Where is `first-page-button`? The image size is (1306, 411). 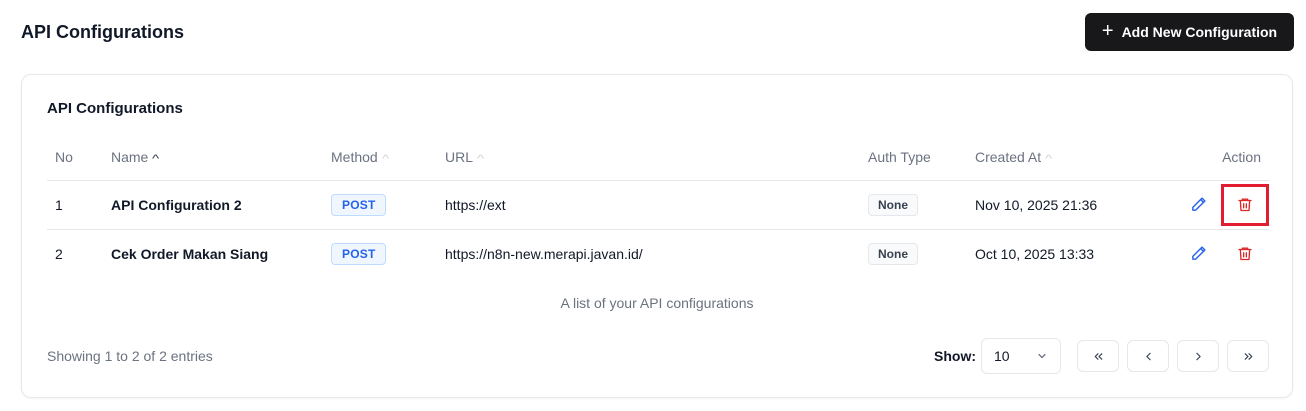 first-page-button is located at coordinates (1098, 356).